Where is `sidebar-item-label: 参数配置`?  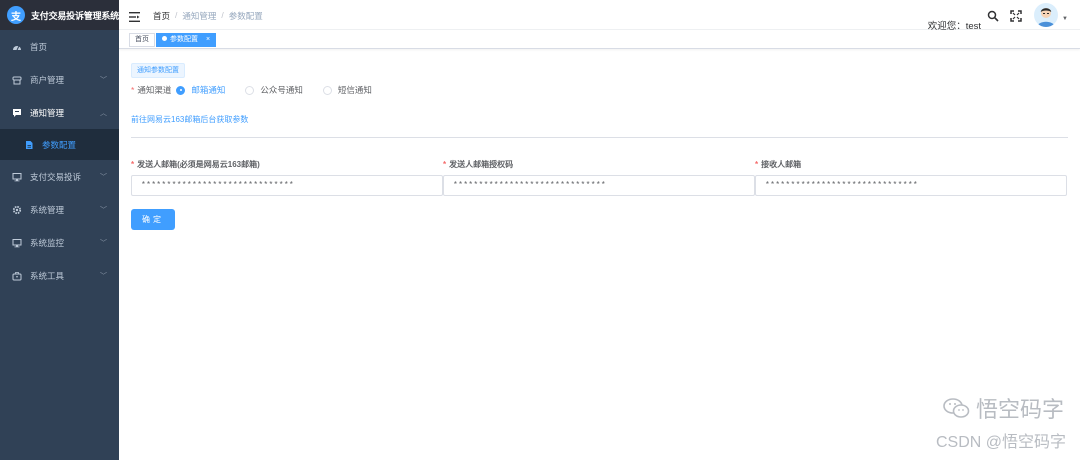 sidebar-item-label: 参数配置 is located at coordinates (59, 144).